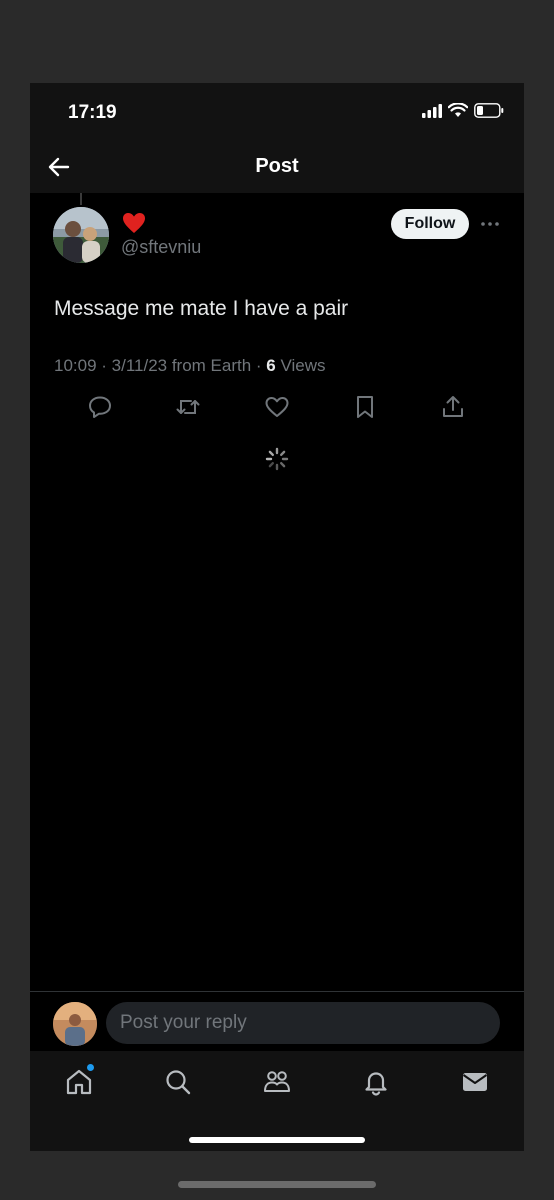 The height and width of the screenshot is (1200, 554). I want to click on current-user-avatar, so click(75, 1024).